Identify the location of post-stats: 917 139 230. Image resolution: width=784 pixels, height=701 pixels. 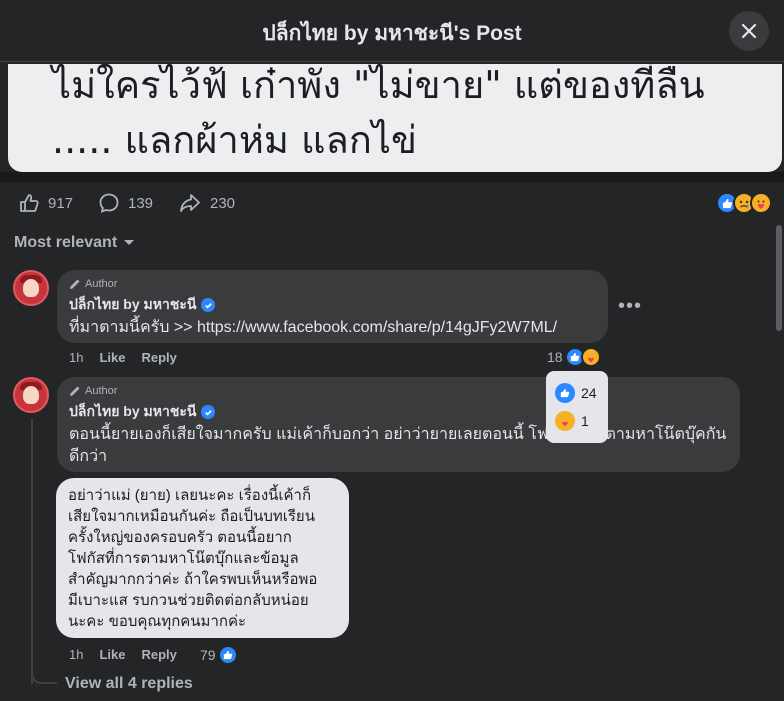
(392, 204).